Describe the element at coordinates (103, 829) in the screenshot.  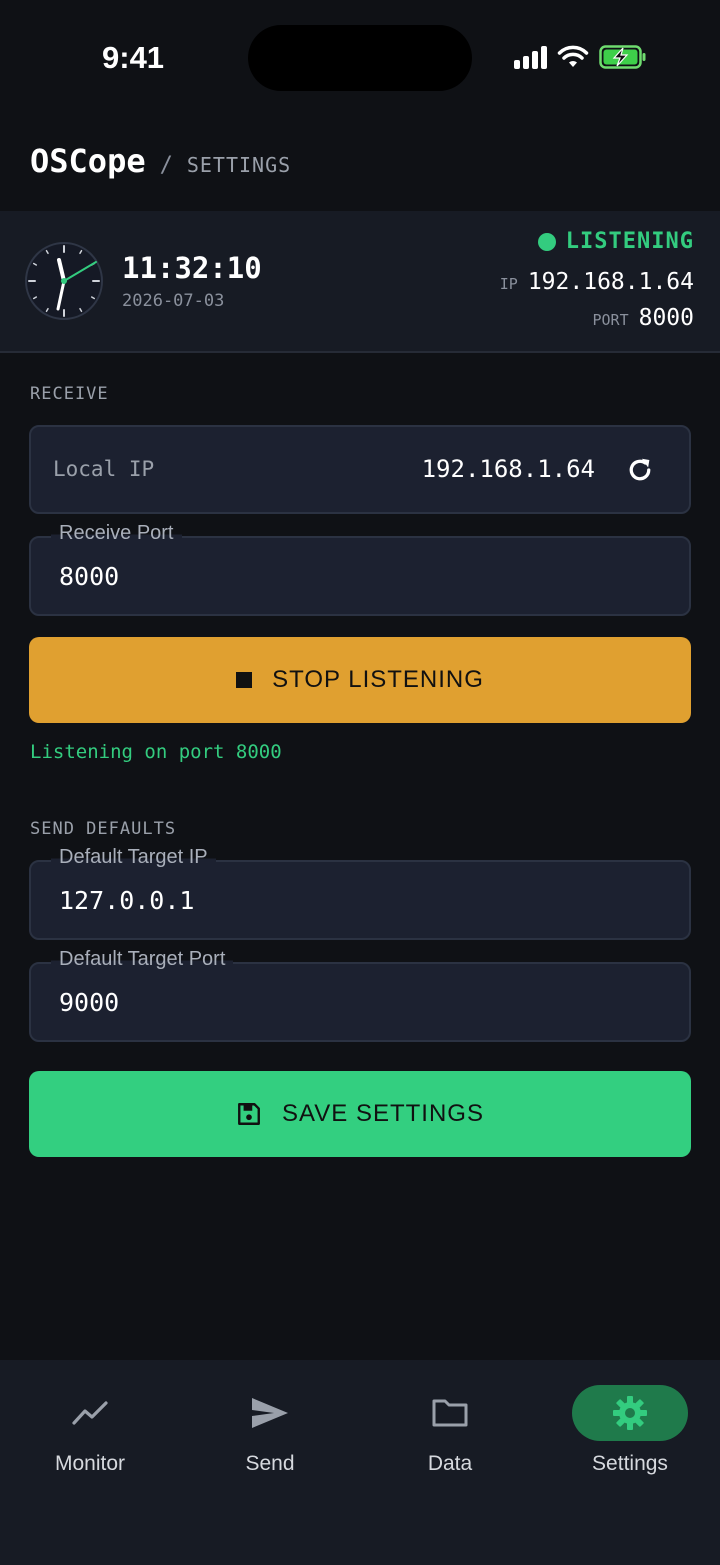
I see `send-defaults-section-label: SEND DEFAULTS` at that location.